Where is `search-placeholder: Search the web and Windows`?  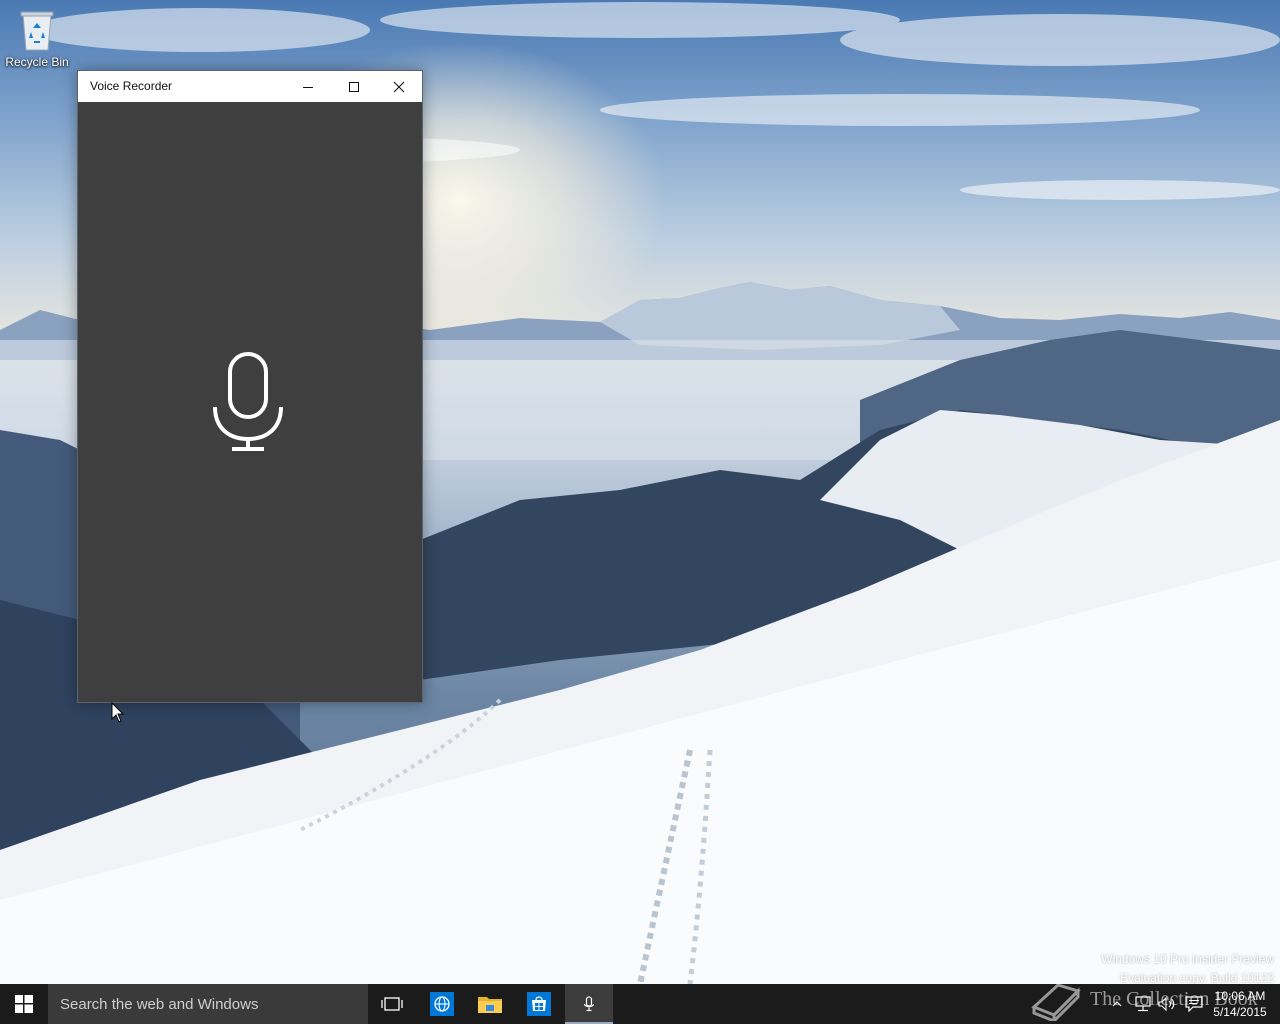 search-placeholder: Search the web and Windows is located at coordinates (159, 1004).